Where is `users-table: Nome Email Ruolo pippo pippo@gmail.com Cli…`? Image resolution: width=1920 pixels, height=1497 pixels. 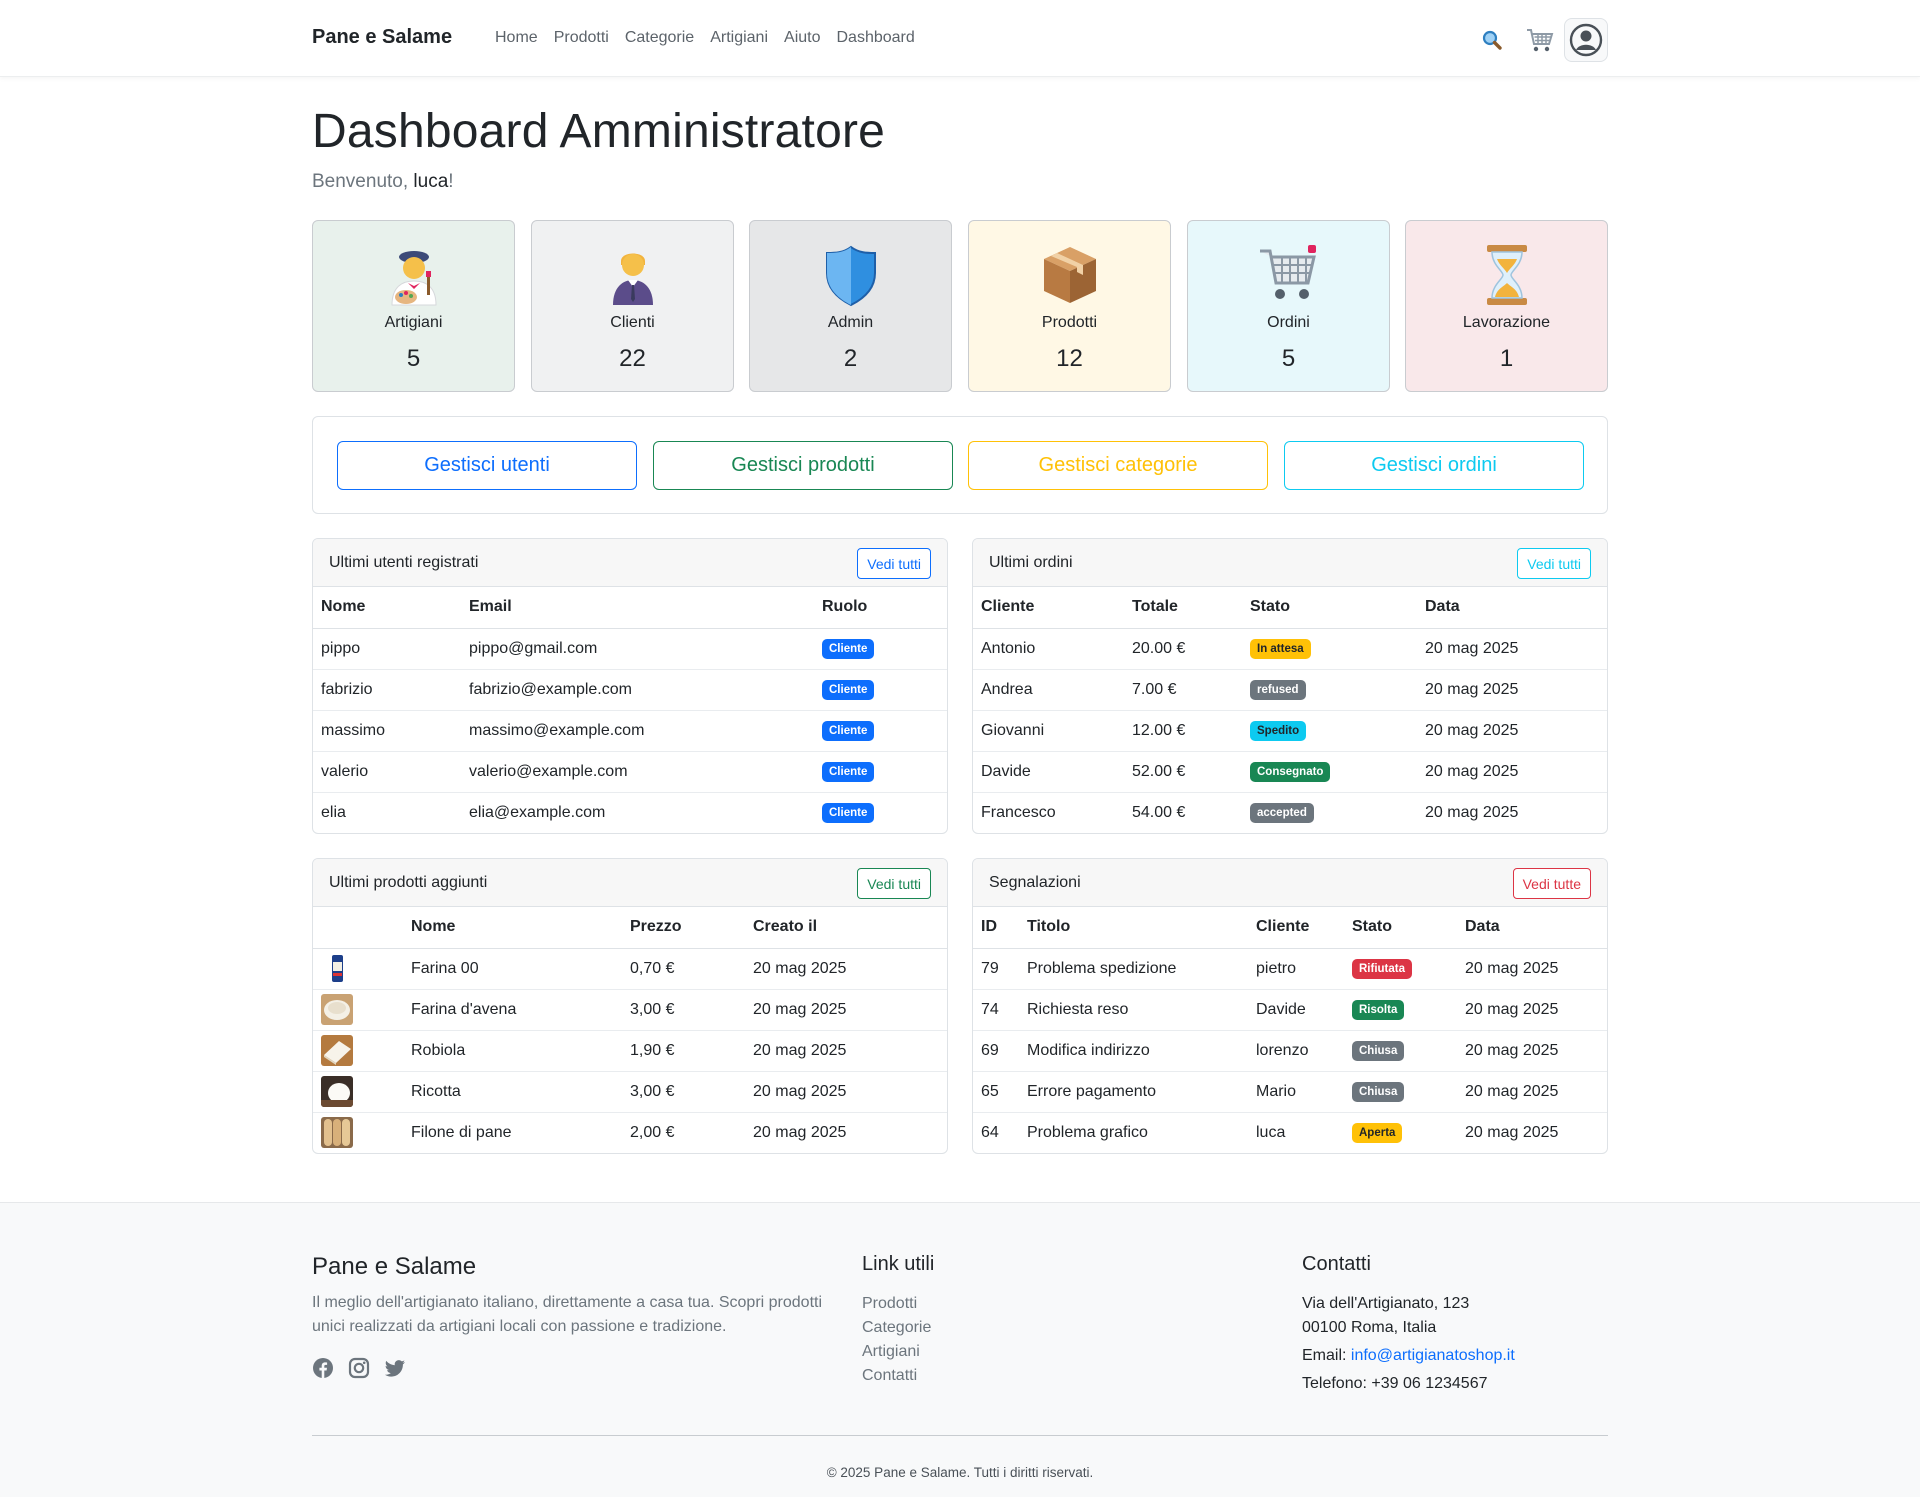 users-table: Nome Email Ruolo pippo pippo@gmail.com Cli… is located at coordinates (630, 710).